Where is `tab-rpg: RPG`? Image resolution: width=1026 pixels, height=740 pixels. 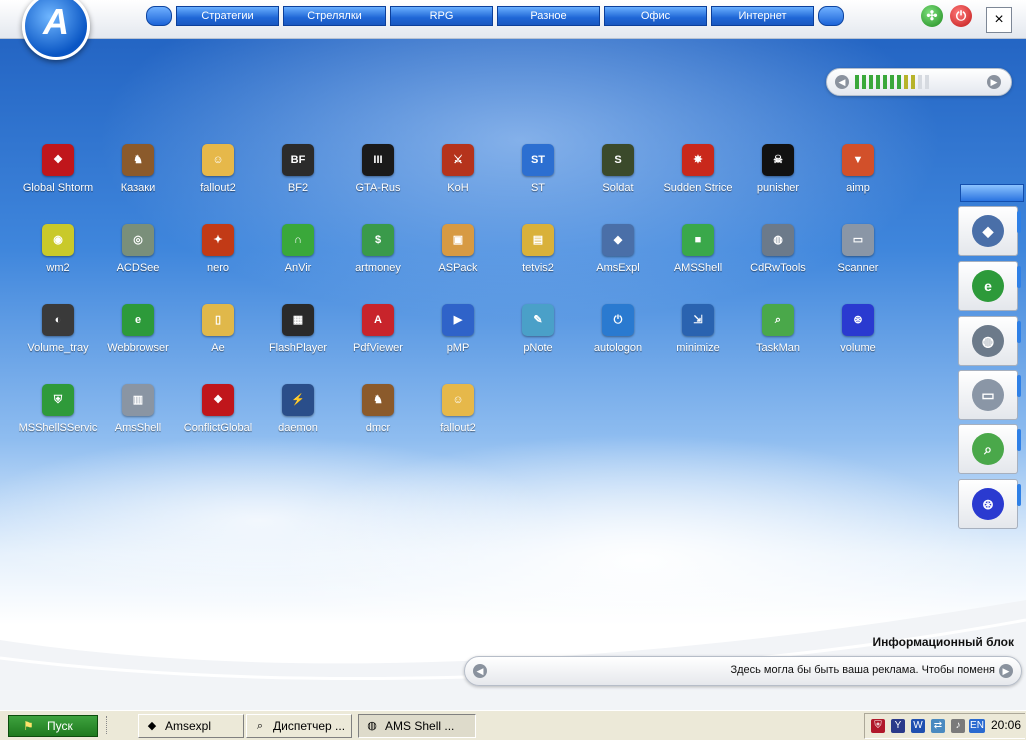
tab-rpg: RPG is located at coordinates (441, 16).